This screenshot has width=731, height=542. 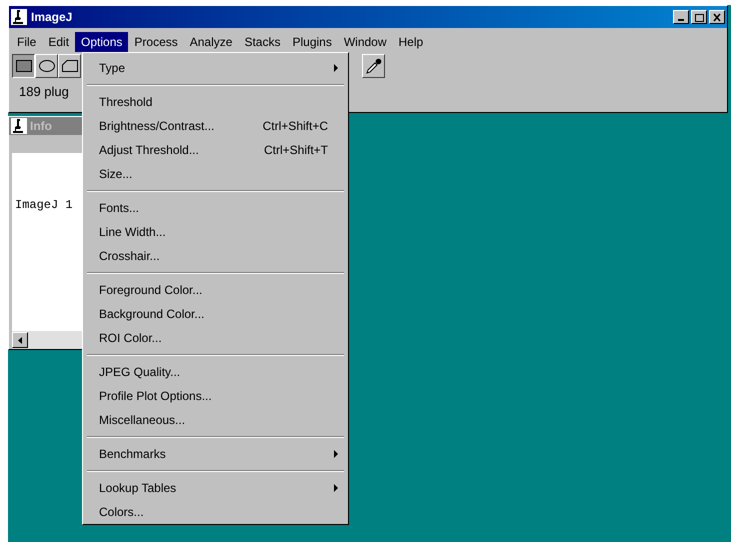 What do you see at coordinates (43, 205) in the screenshot?
I see `info-text: ImageJ 1` at bounding box center [43, 205].